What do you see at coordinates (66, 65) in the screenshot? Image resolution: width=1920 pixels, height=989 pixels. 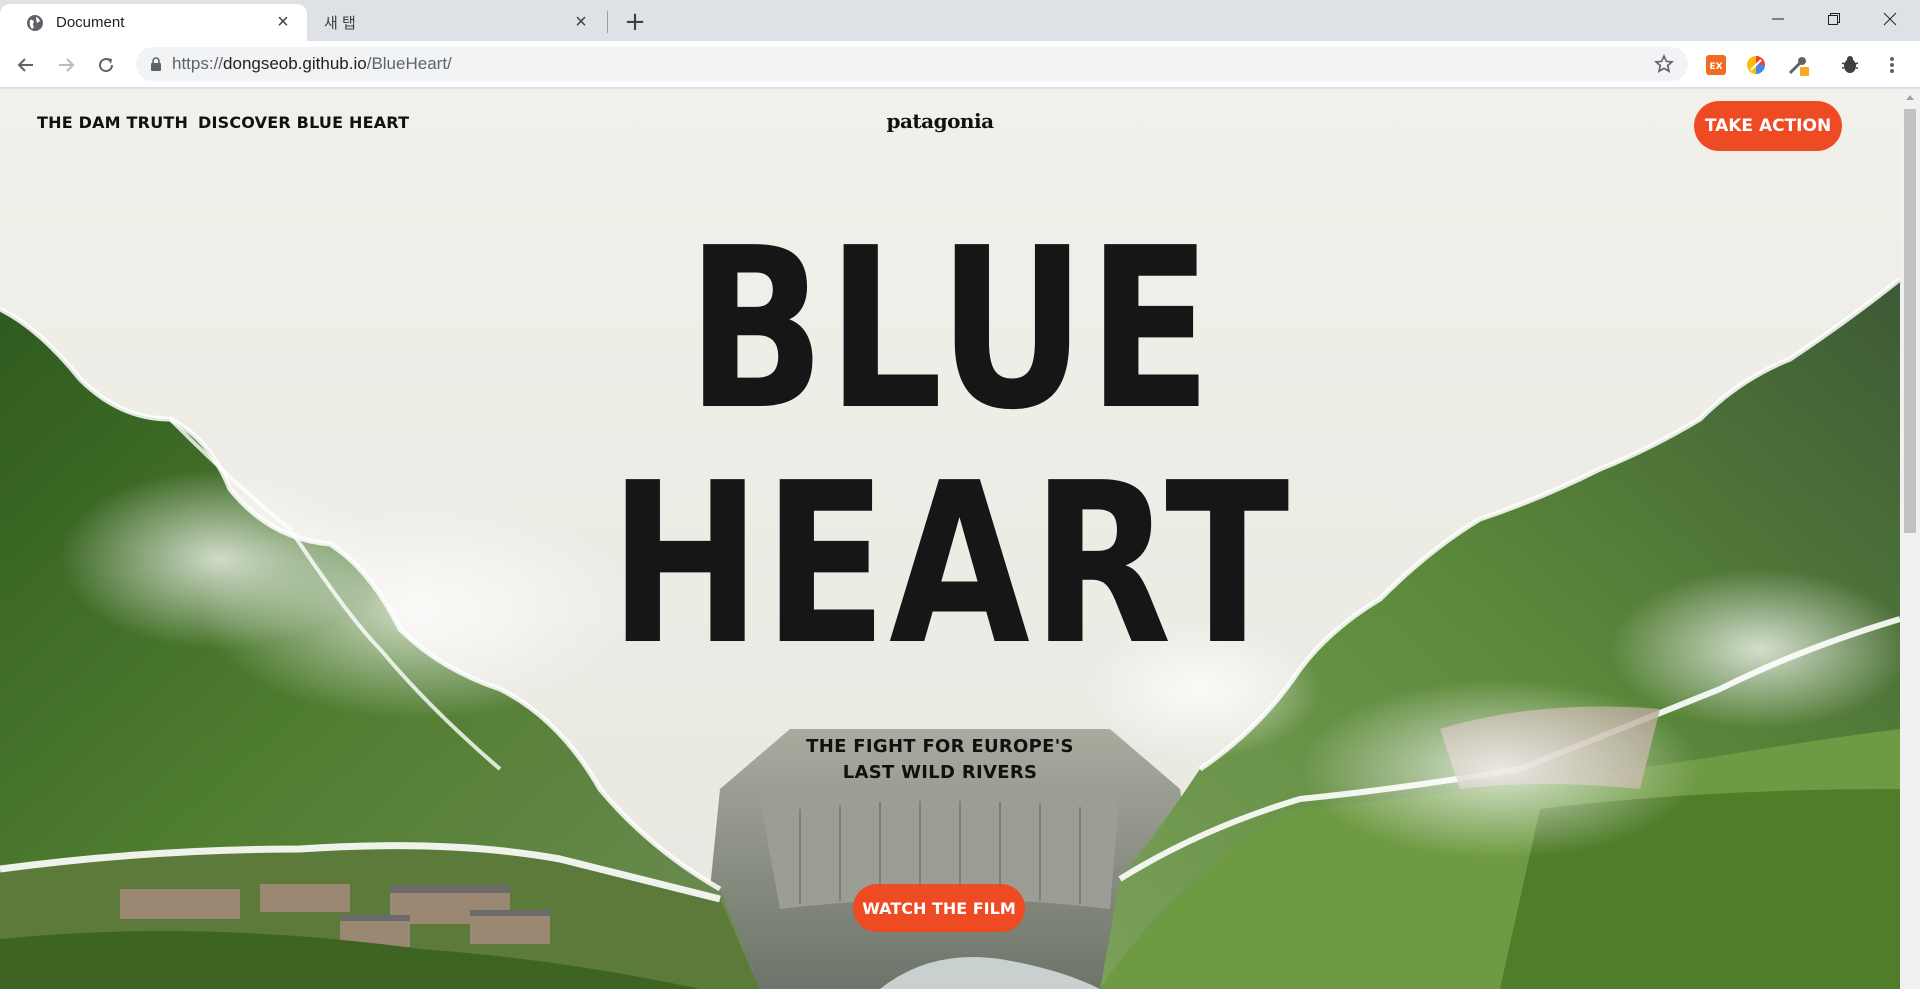 I see `forward-icon` at bounding box center [66, 65].